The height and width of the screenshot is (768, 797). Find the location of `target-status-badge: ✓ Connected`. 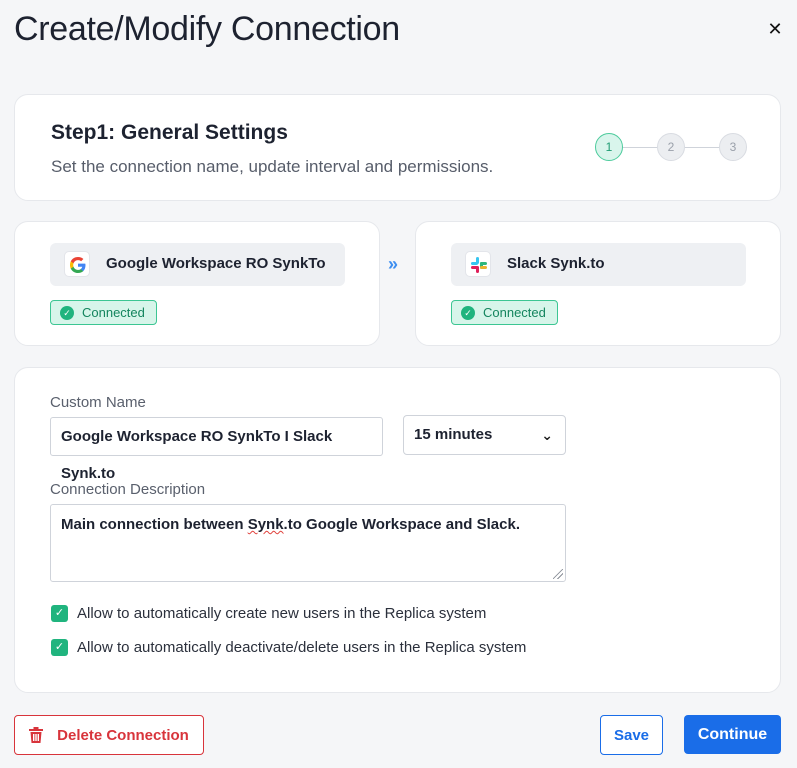

target-status-badge: ✓ Connected is located at coordinates (504, 312).